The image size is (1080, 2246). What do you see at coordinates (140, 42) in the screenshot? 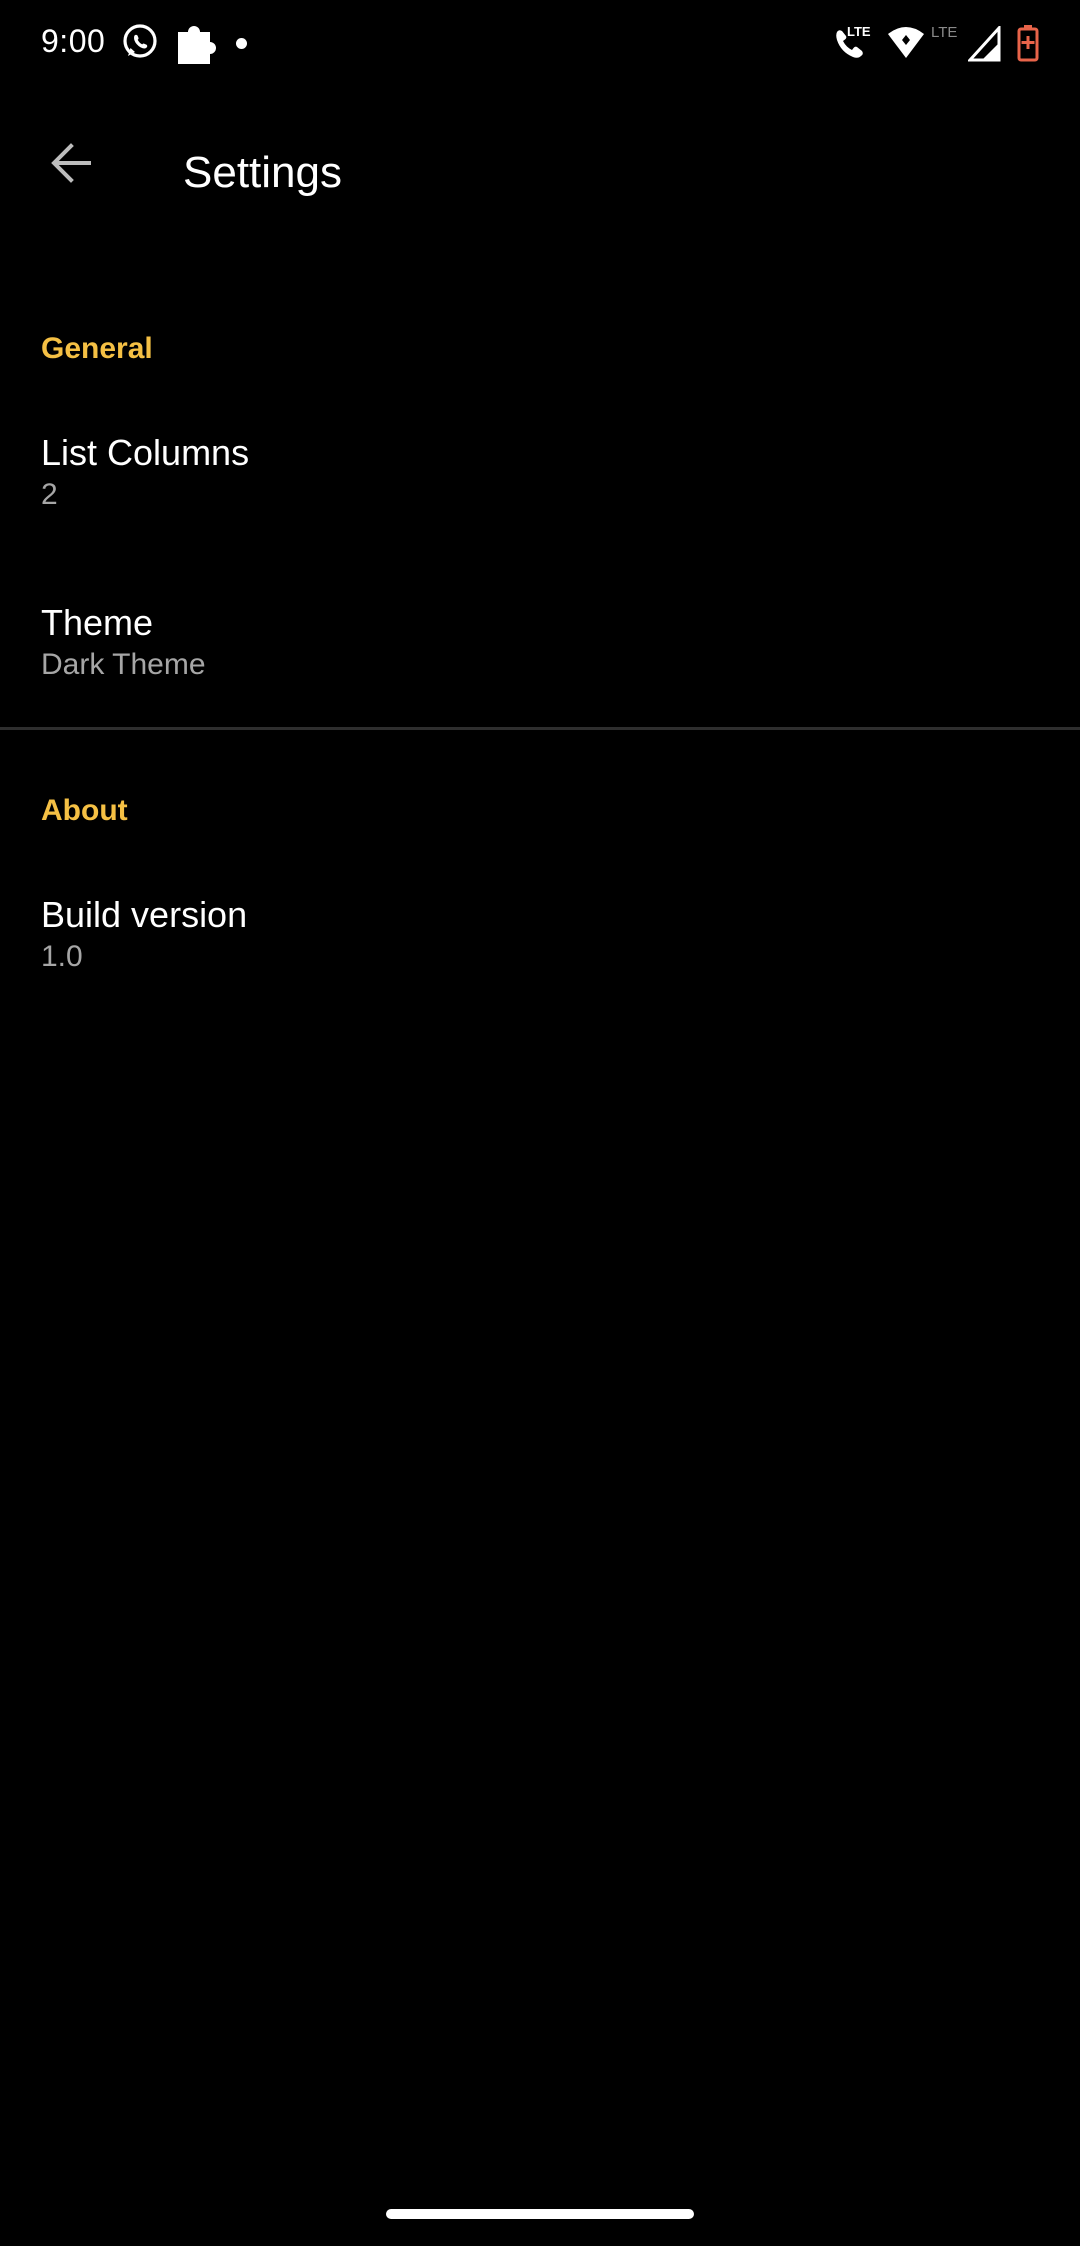
I see `whatsapp-icon` at bounding box center [140, 42].